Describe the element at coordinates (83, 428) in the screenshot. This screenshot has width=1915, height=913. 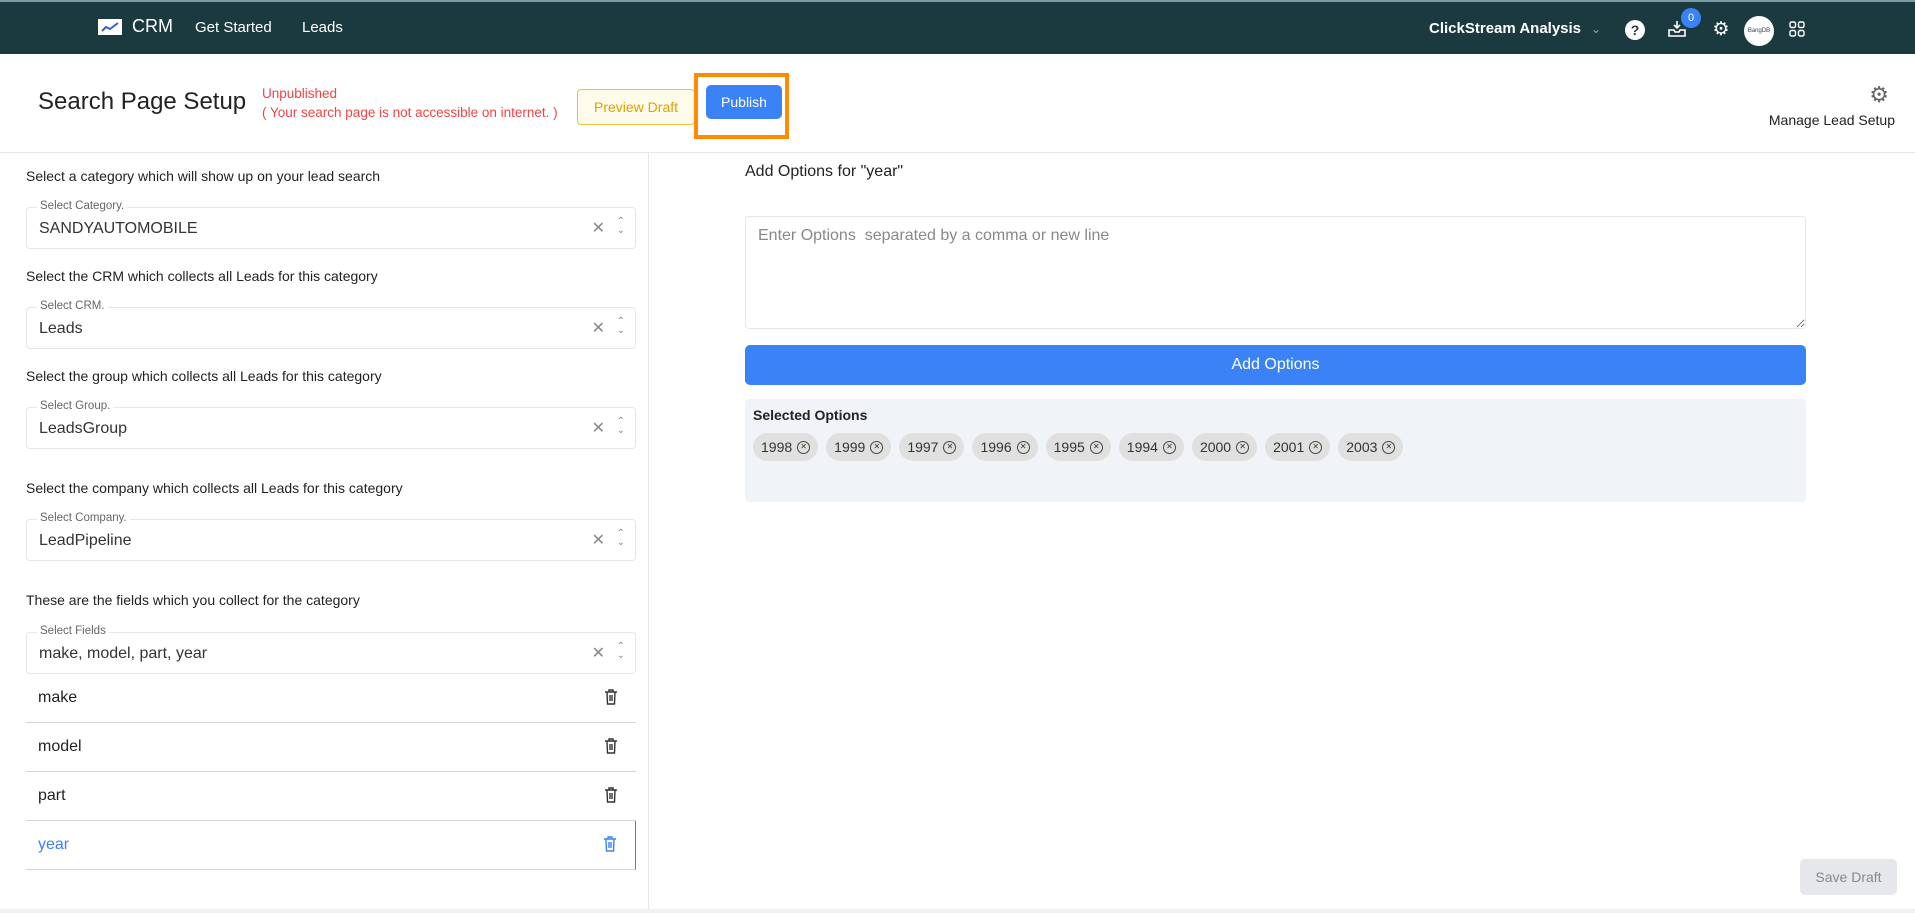
I see `group-value: LeadsGroup` at that location.